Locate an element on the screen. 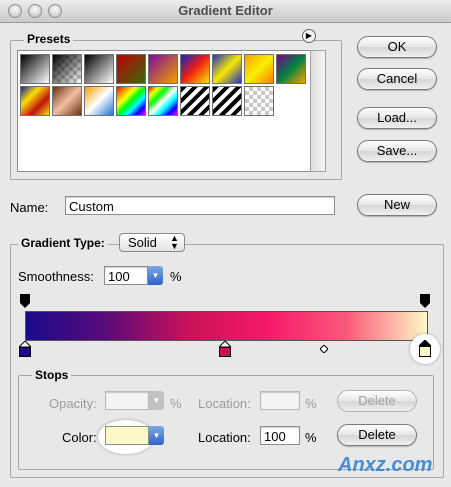 This screenshot has width=451, height=487. cancel-button: Cancel is located at coordinates (397, 79).